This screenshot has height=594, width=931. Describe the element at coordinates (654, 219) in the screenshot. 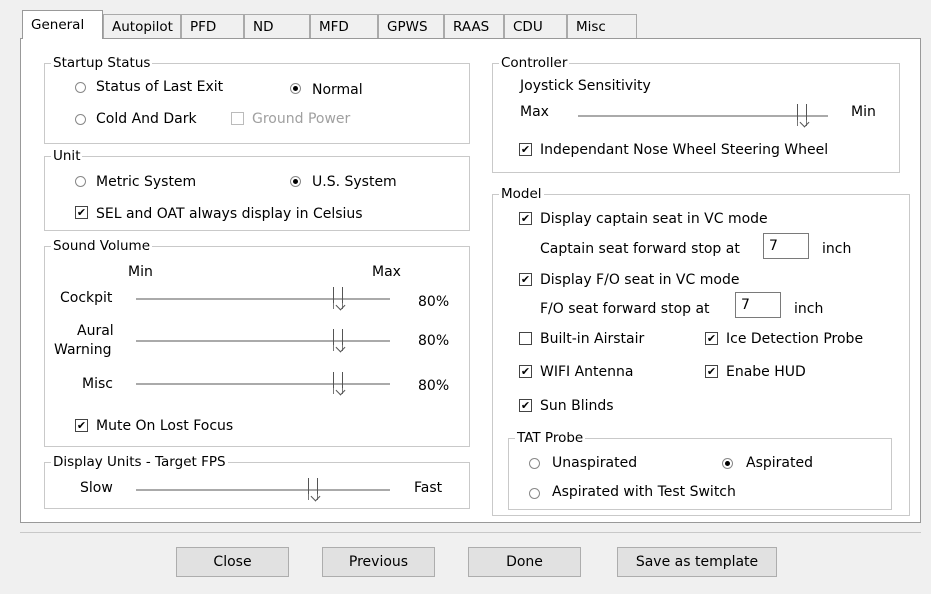

I see `captain-seat-label: Display captain seat in VC mode` at that location.